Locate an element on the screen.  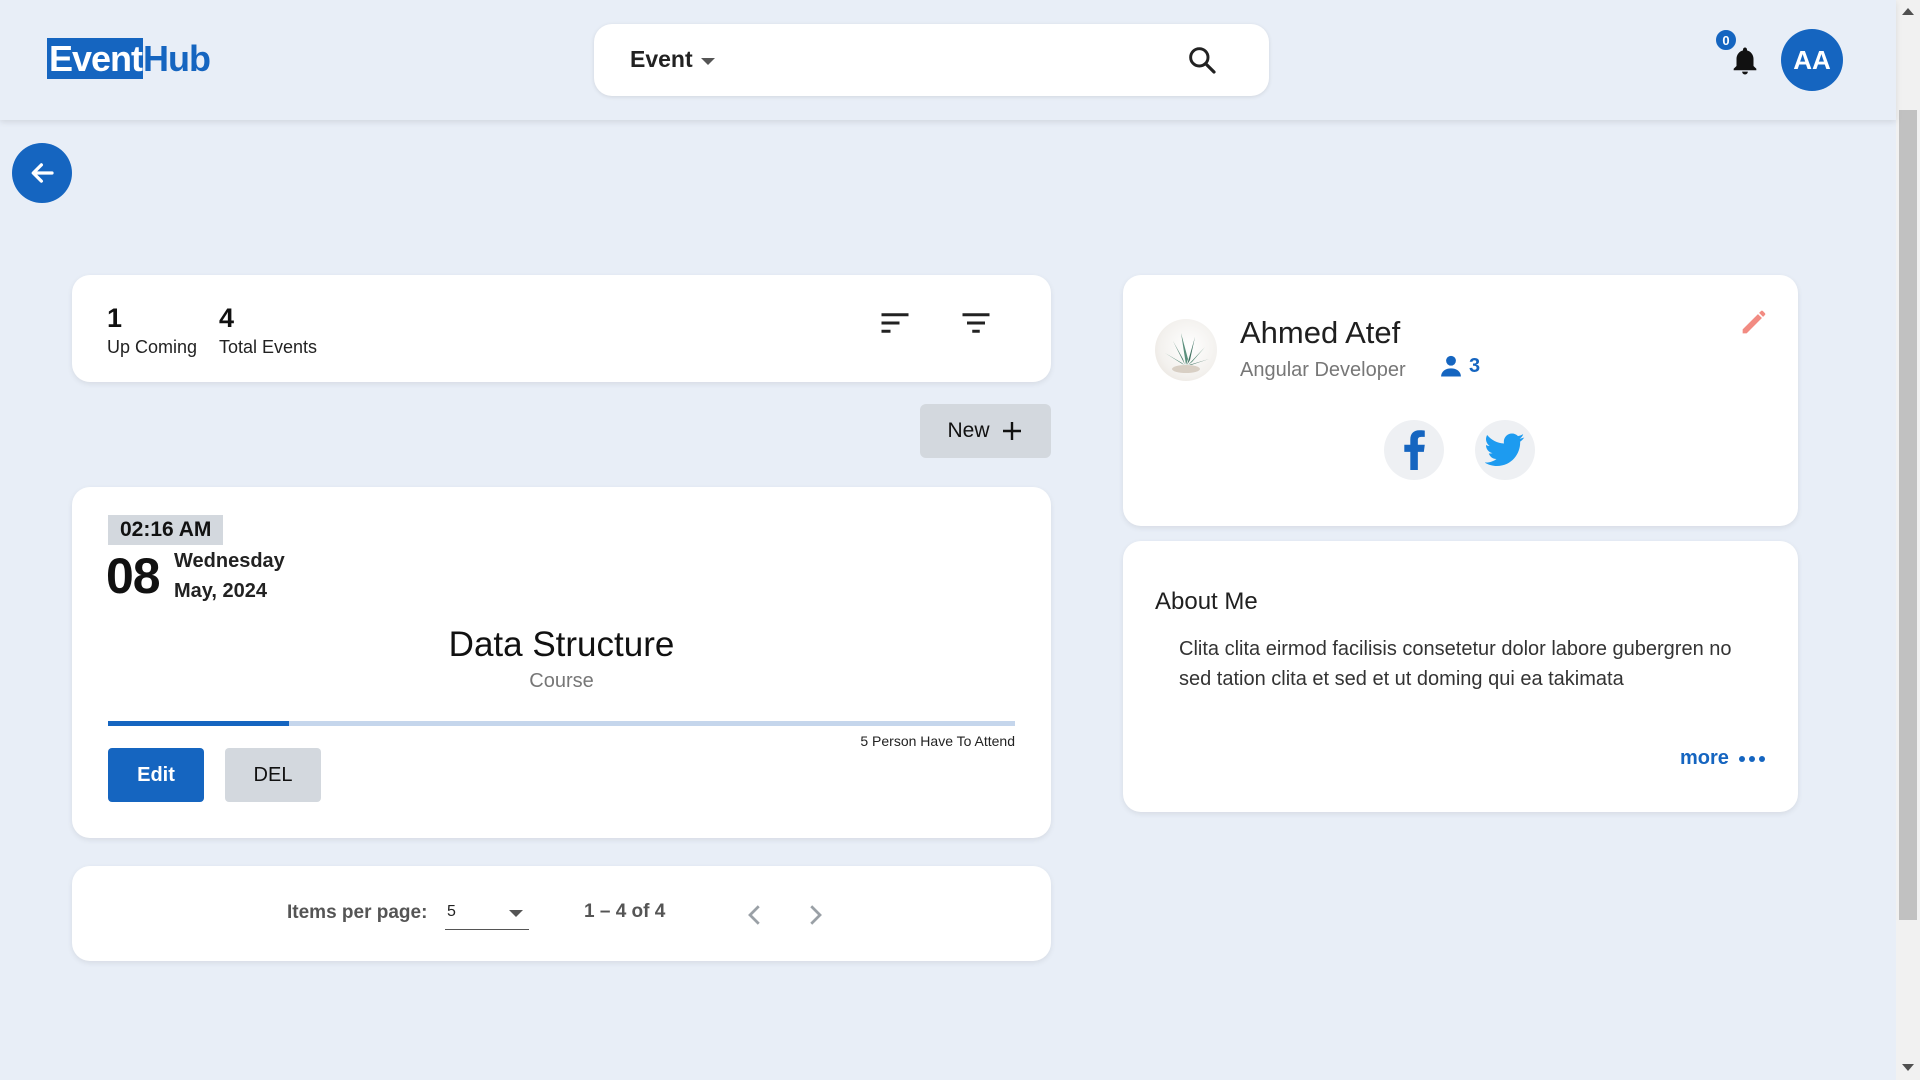
attend-text: 5 Person Have To Attend is located at coordinates (937, 741).